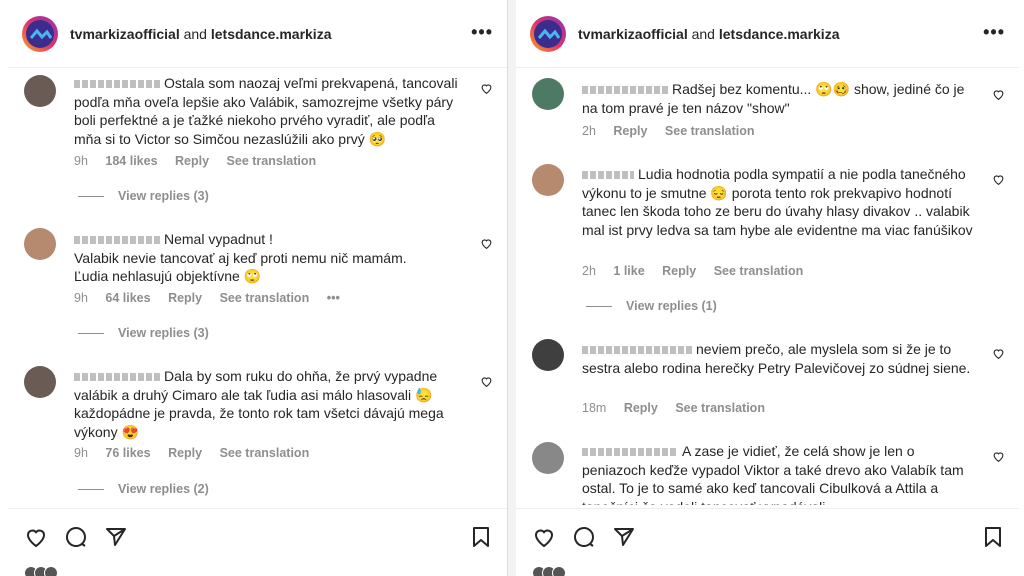  What do you see at coordinates (482, 32) in the screenshot?
I see `more-icon: •••` at bounding box center [482, 32].